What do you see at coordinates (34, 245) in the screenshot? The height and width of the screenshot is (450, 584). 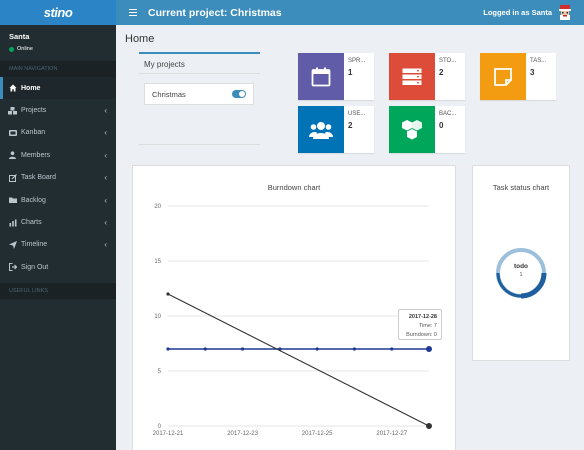 I see `sidebar-item-label: Timeline` at bounding box center [34, 245].